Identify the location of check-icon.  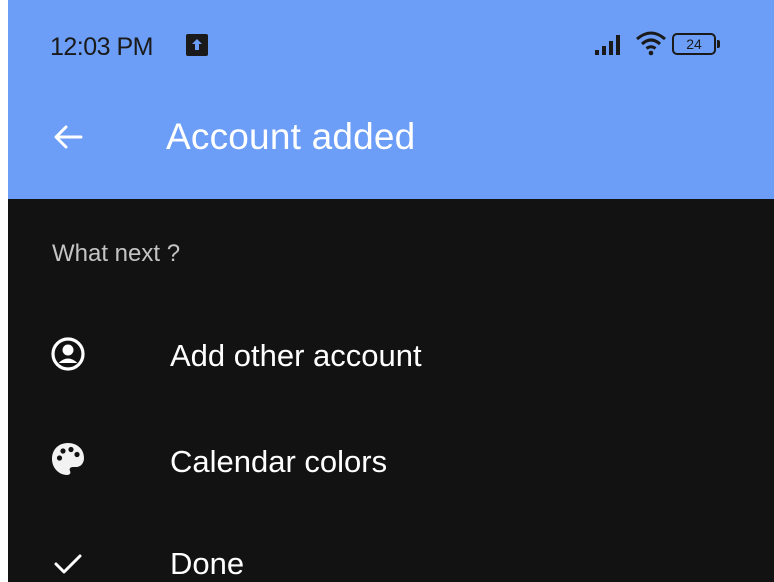
(68, 563).